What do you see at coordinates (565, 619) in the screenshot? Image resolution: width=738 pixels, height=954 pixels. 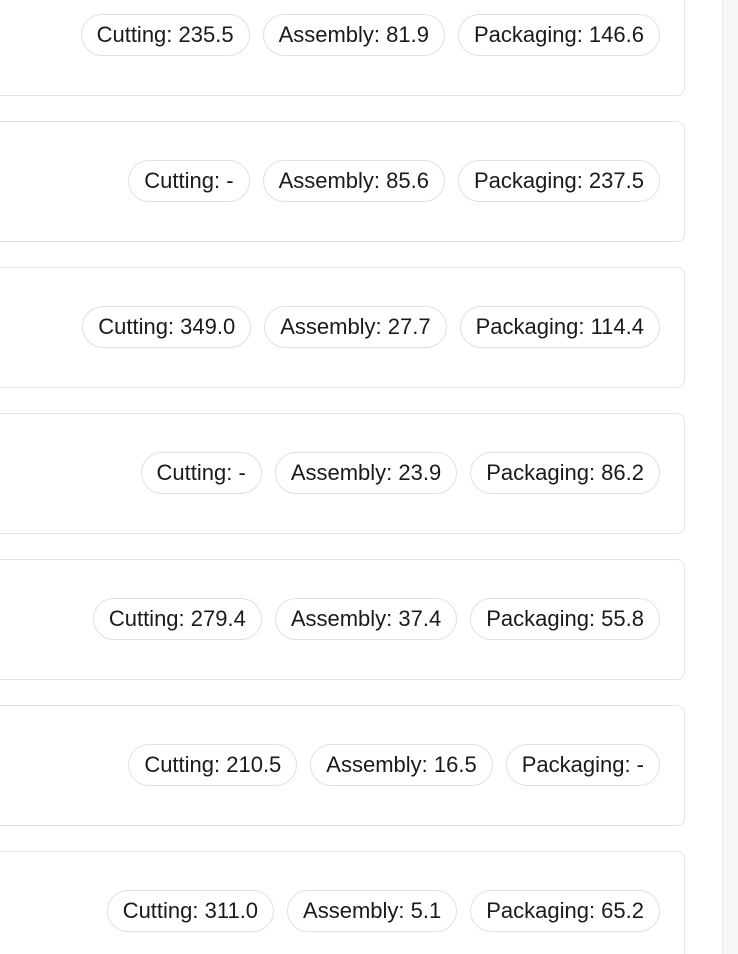 I see `packaging-chip: Packaging: 55.8` at bounding box center [565, 619].